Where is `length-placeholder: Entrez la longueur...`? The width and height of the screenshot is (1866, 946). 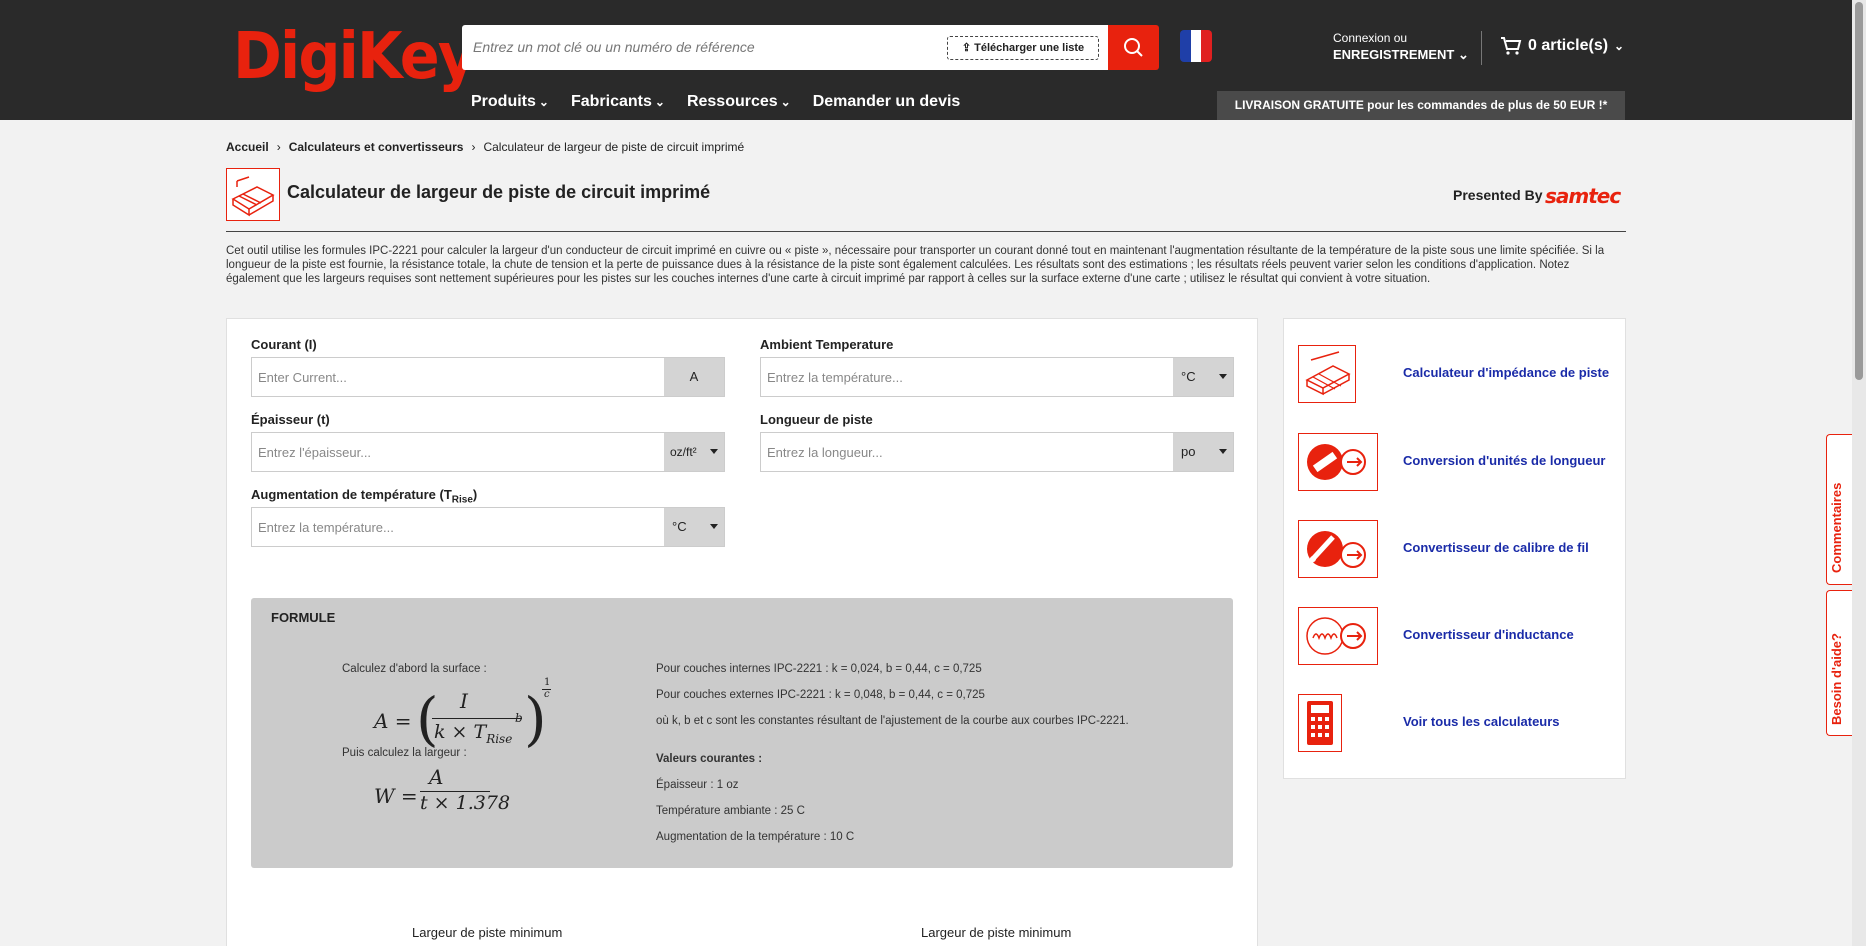
length-placeholder: Entrez la longueur... is located at coordinates (825, 452).